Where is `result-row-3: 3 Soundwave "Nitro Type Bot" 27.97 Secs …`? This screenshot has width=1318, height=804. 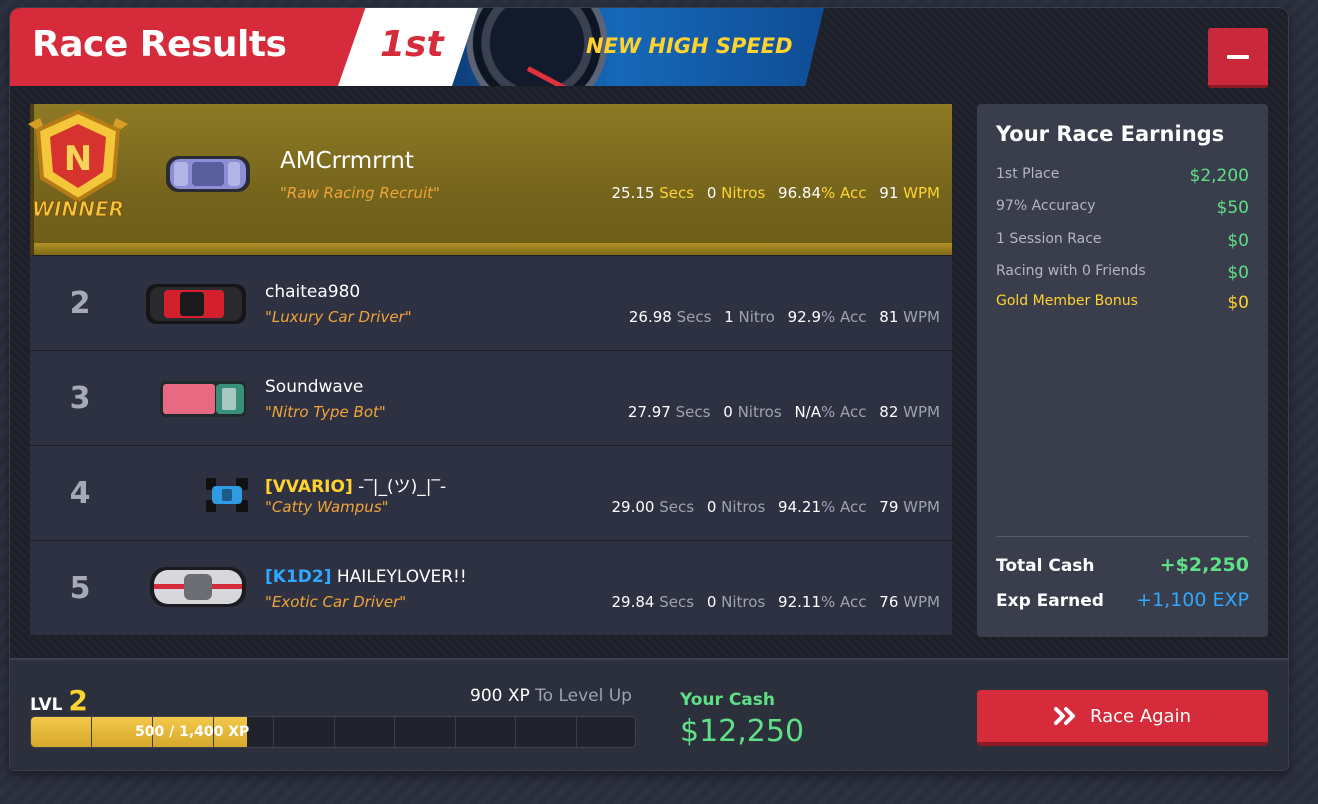 result-row-3: 3 Soundwave "Nitro Type Bot" 27.97 Secs … is located at coordinates (491, 398).